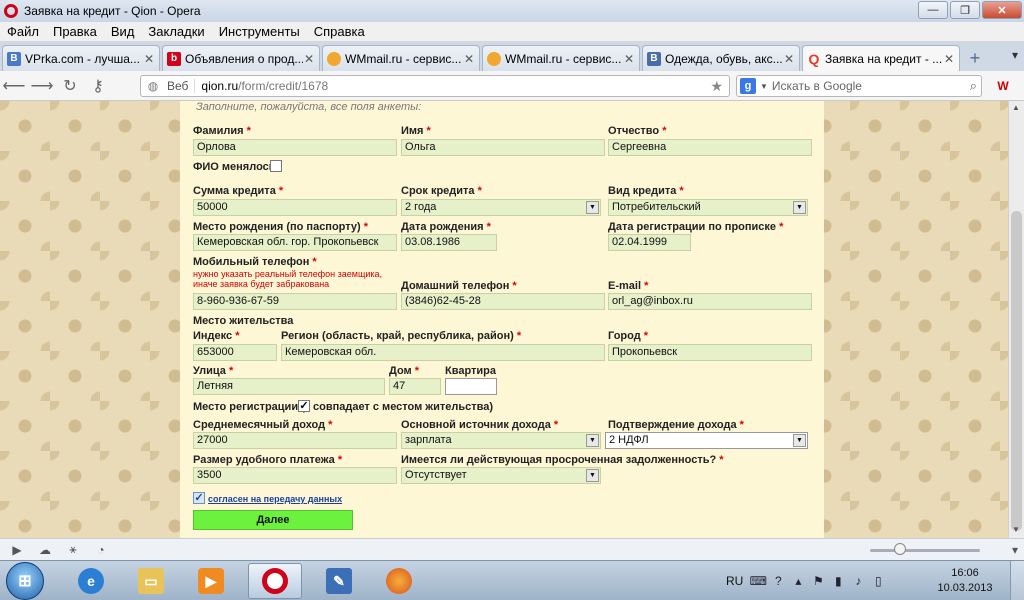 The height and width of the screenshot is (600, 1024). Describe the element at coordinates (1015, 550) in the screenshot. I see `zoom-menu-icon: ▾` at that location.